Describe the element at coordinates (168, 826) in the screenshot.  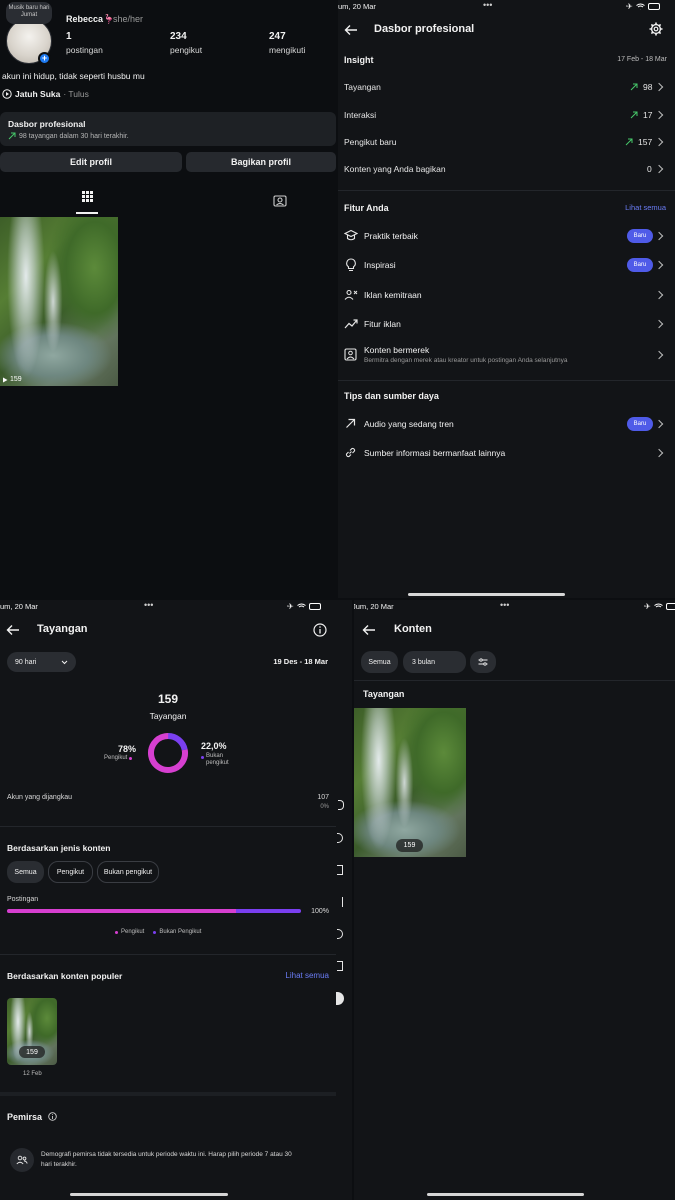
I see `divider` at that location.